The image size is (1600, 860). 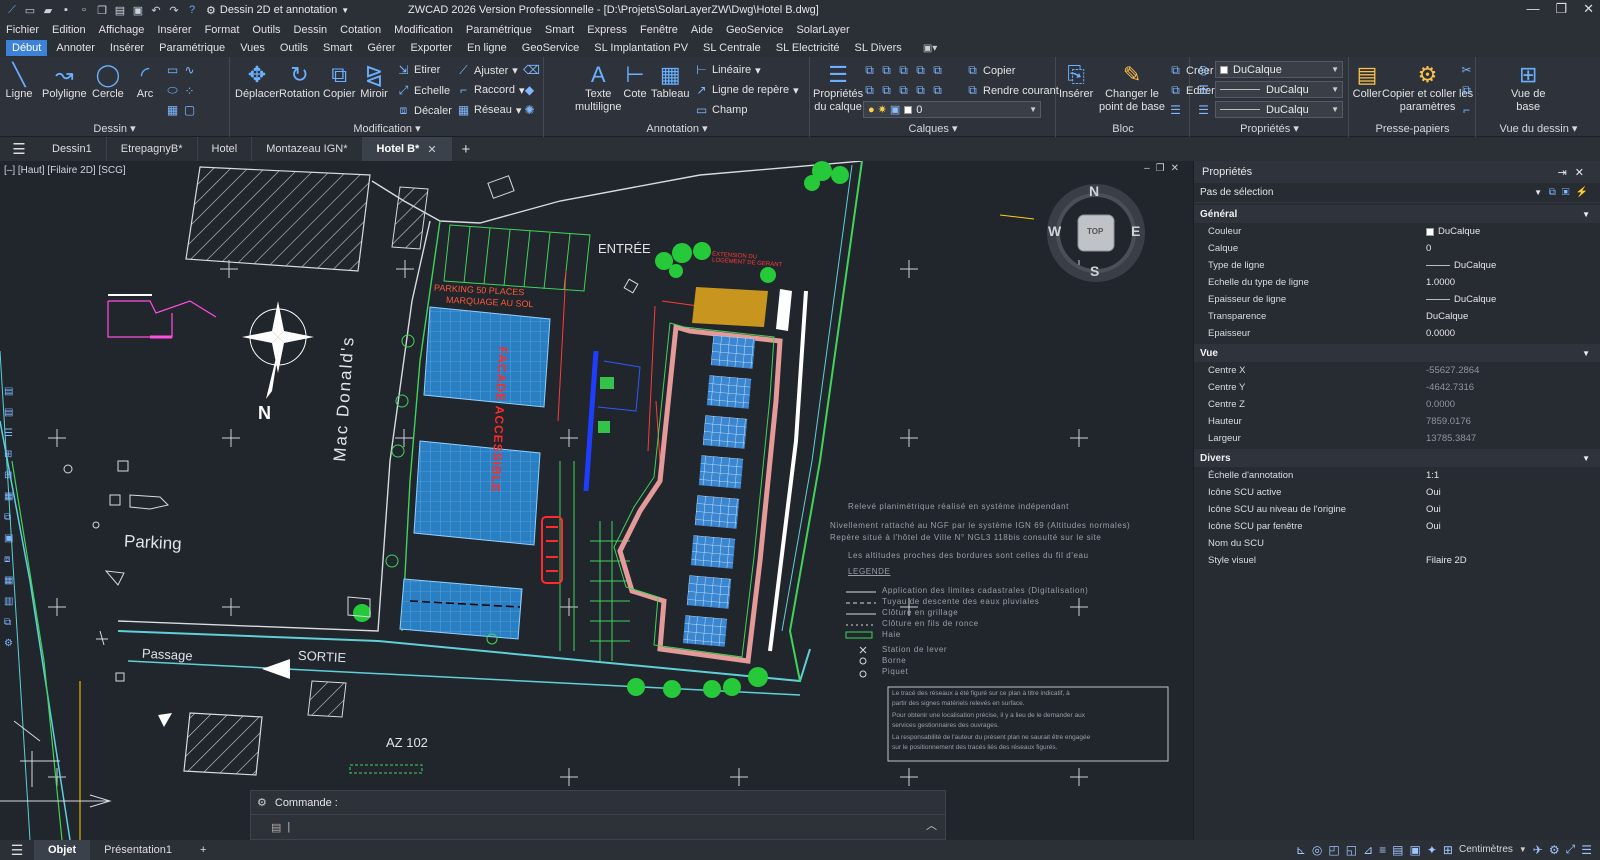 What do you see at coordinates (1397, 299) in the screenshot?
I see `property-row: Epaisseur de ligne DuCalque` at bounding box center [1397, 299].